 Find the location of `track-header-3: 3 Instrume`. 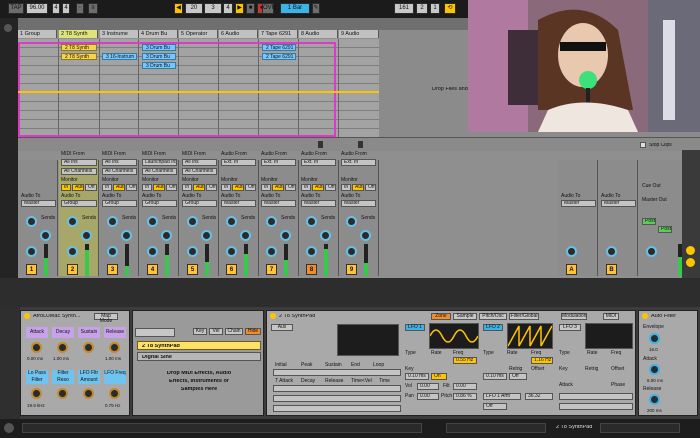

track-header-3: 3 Instrume is located at coordinates (119, 34).